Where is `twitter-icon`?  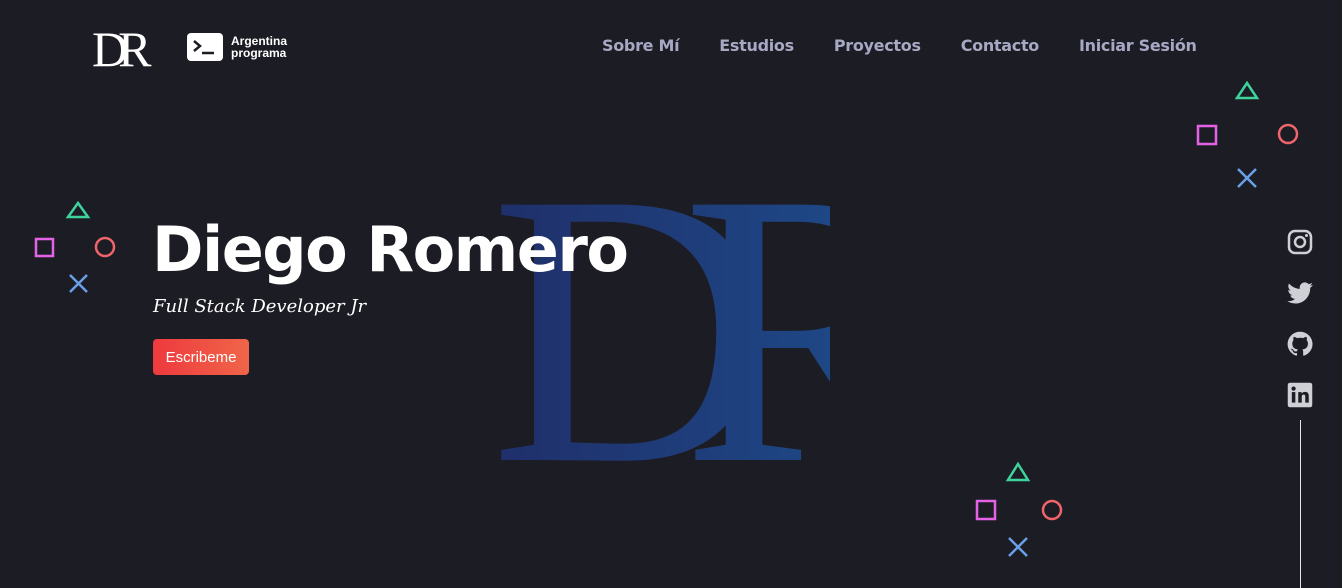
twitter-icon is located at coordinates (1300, 293).